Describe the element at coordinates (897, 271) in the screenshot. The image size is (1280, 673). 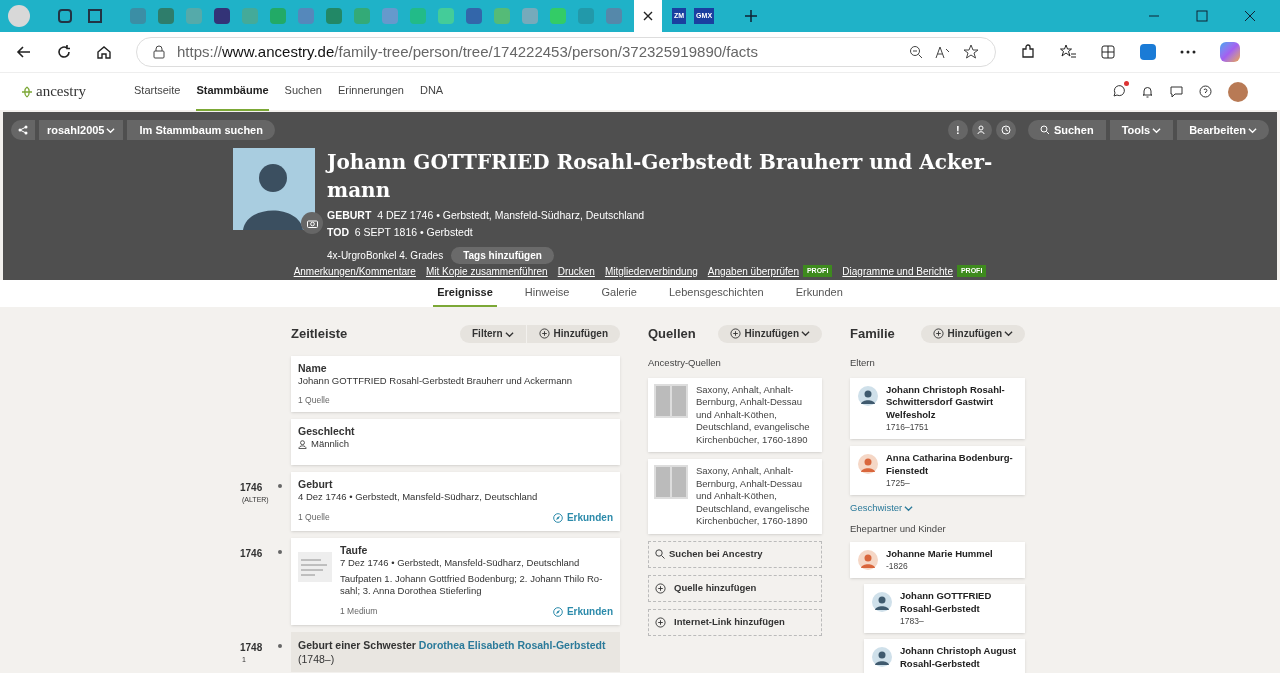
I see `action-link: Diagramme und Berichte` at that location.